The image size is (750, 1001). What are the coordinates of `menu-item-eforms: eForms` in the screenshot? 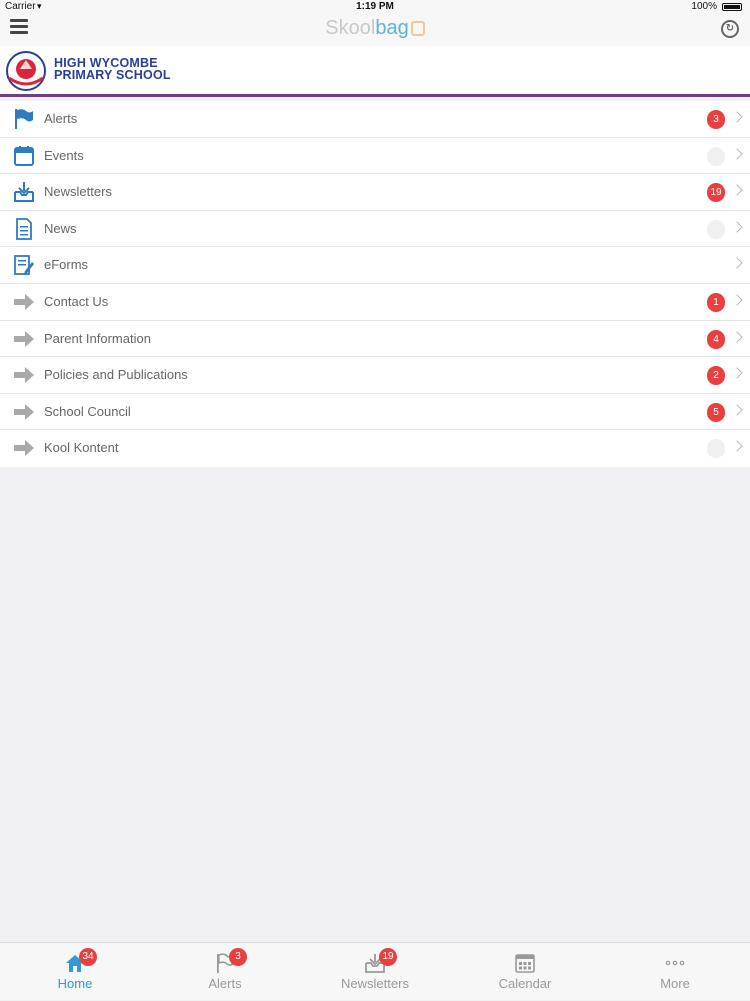 It's located at (375, 265).